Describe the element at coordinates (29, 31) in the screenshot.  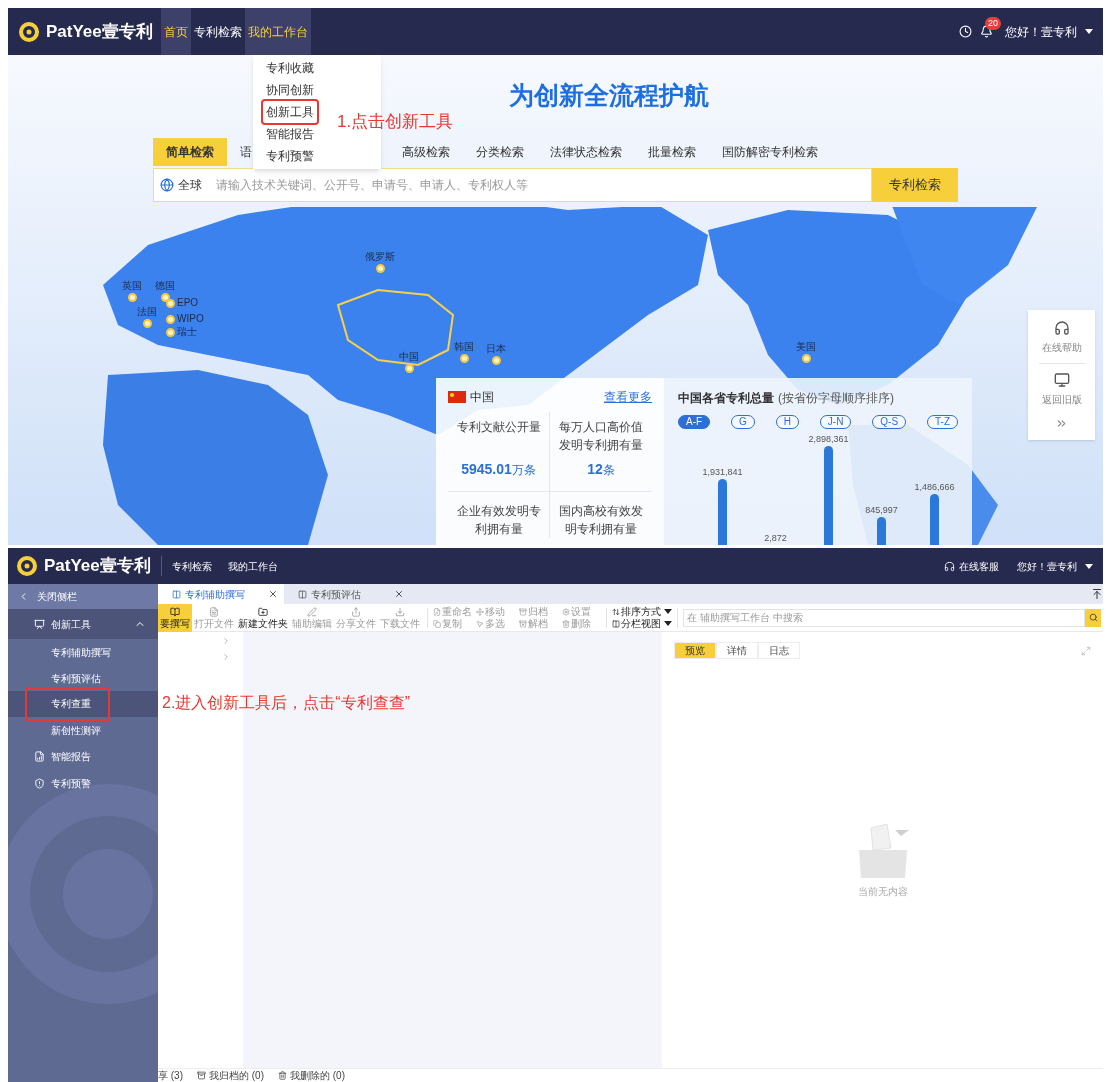
I see `logo-icon` at that location.